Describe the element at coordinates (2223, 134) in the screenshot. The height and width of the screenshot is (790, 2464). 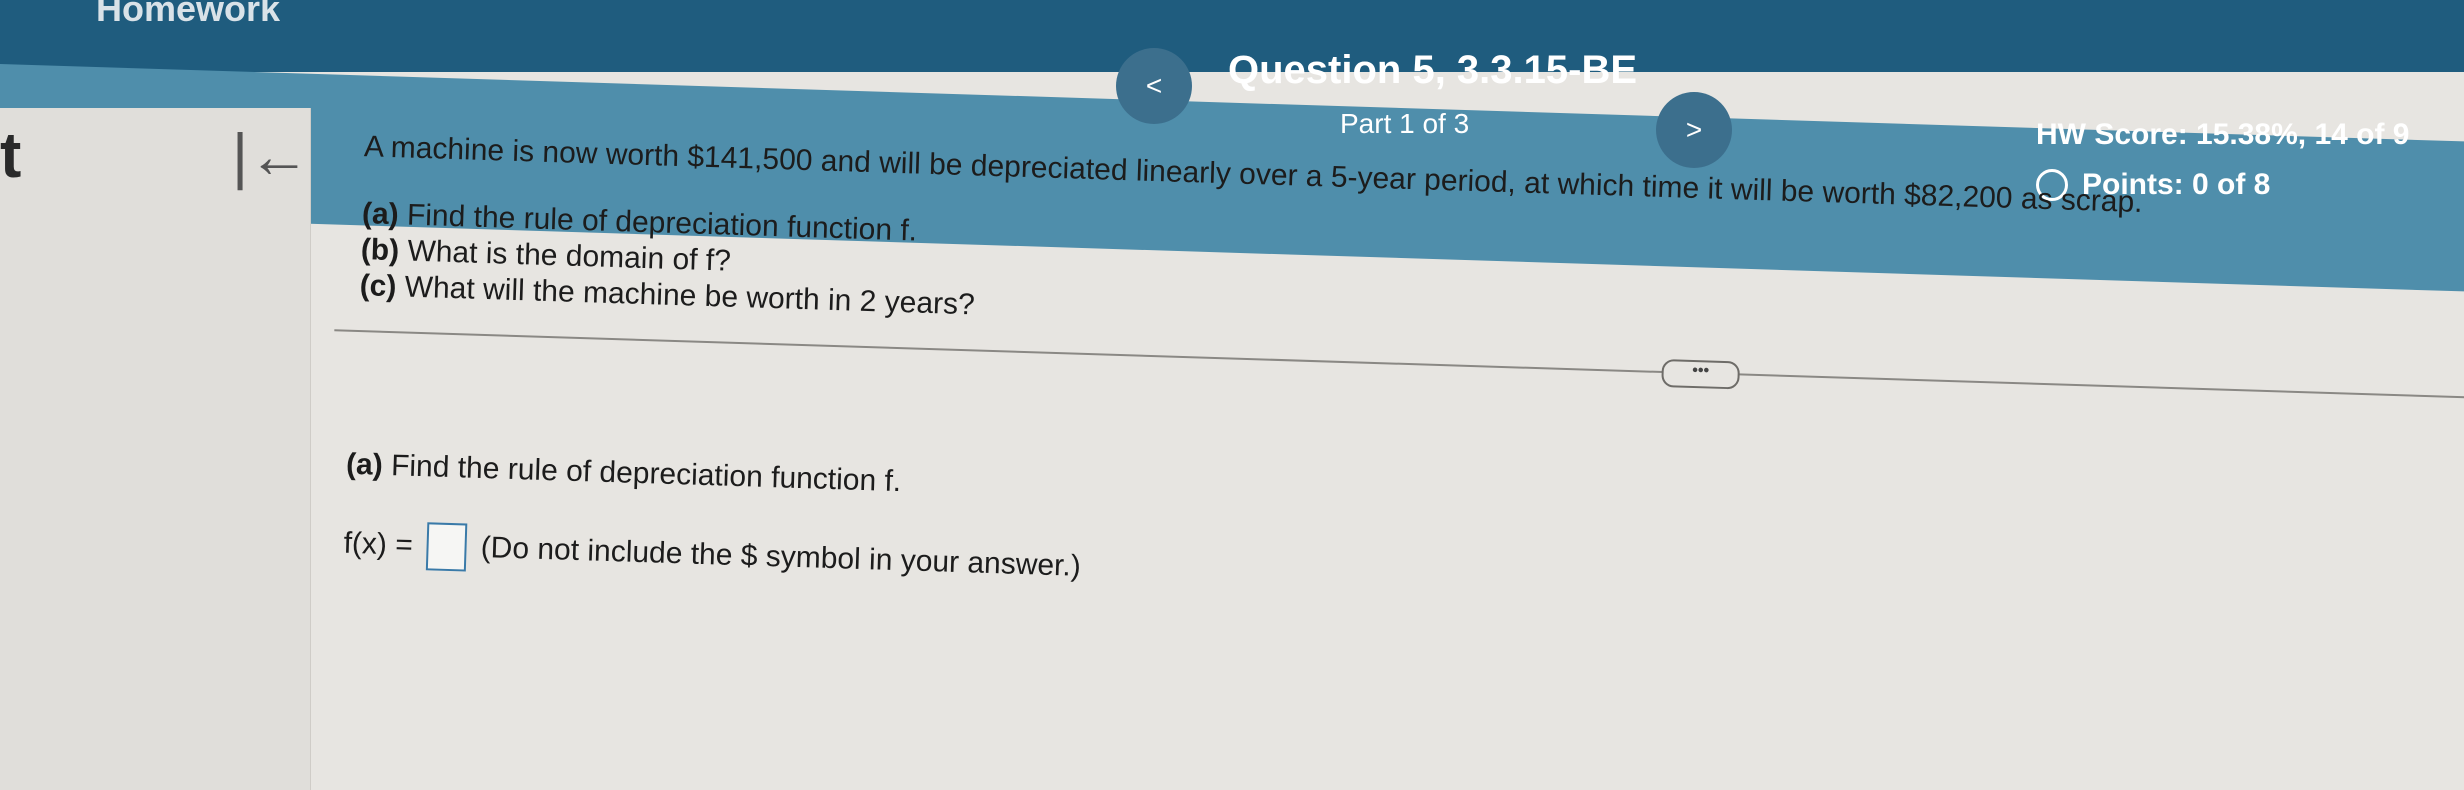
I see `hw-score: HW Score: 15.38%, 14 of 9` at that location.